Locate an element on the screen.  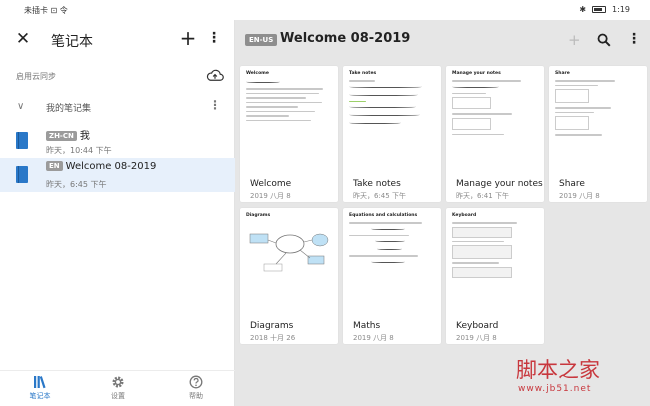
page-title: Welcome is located at coordinates (271, 184).